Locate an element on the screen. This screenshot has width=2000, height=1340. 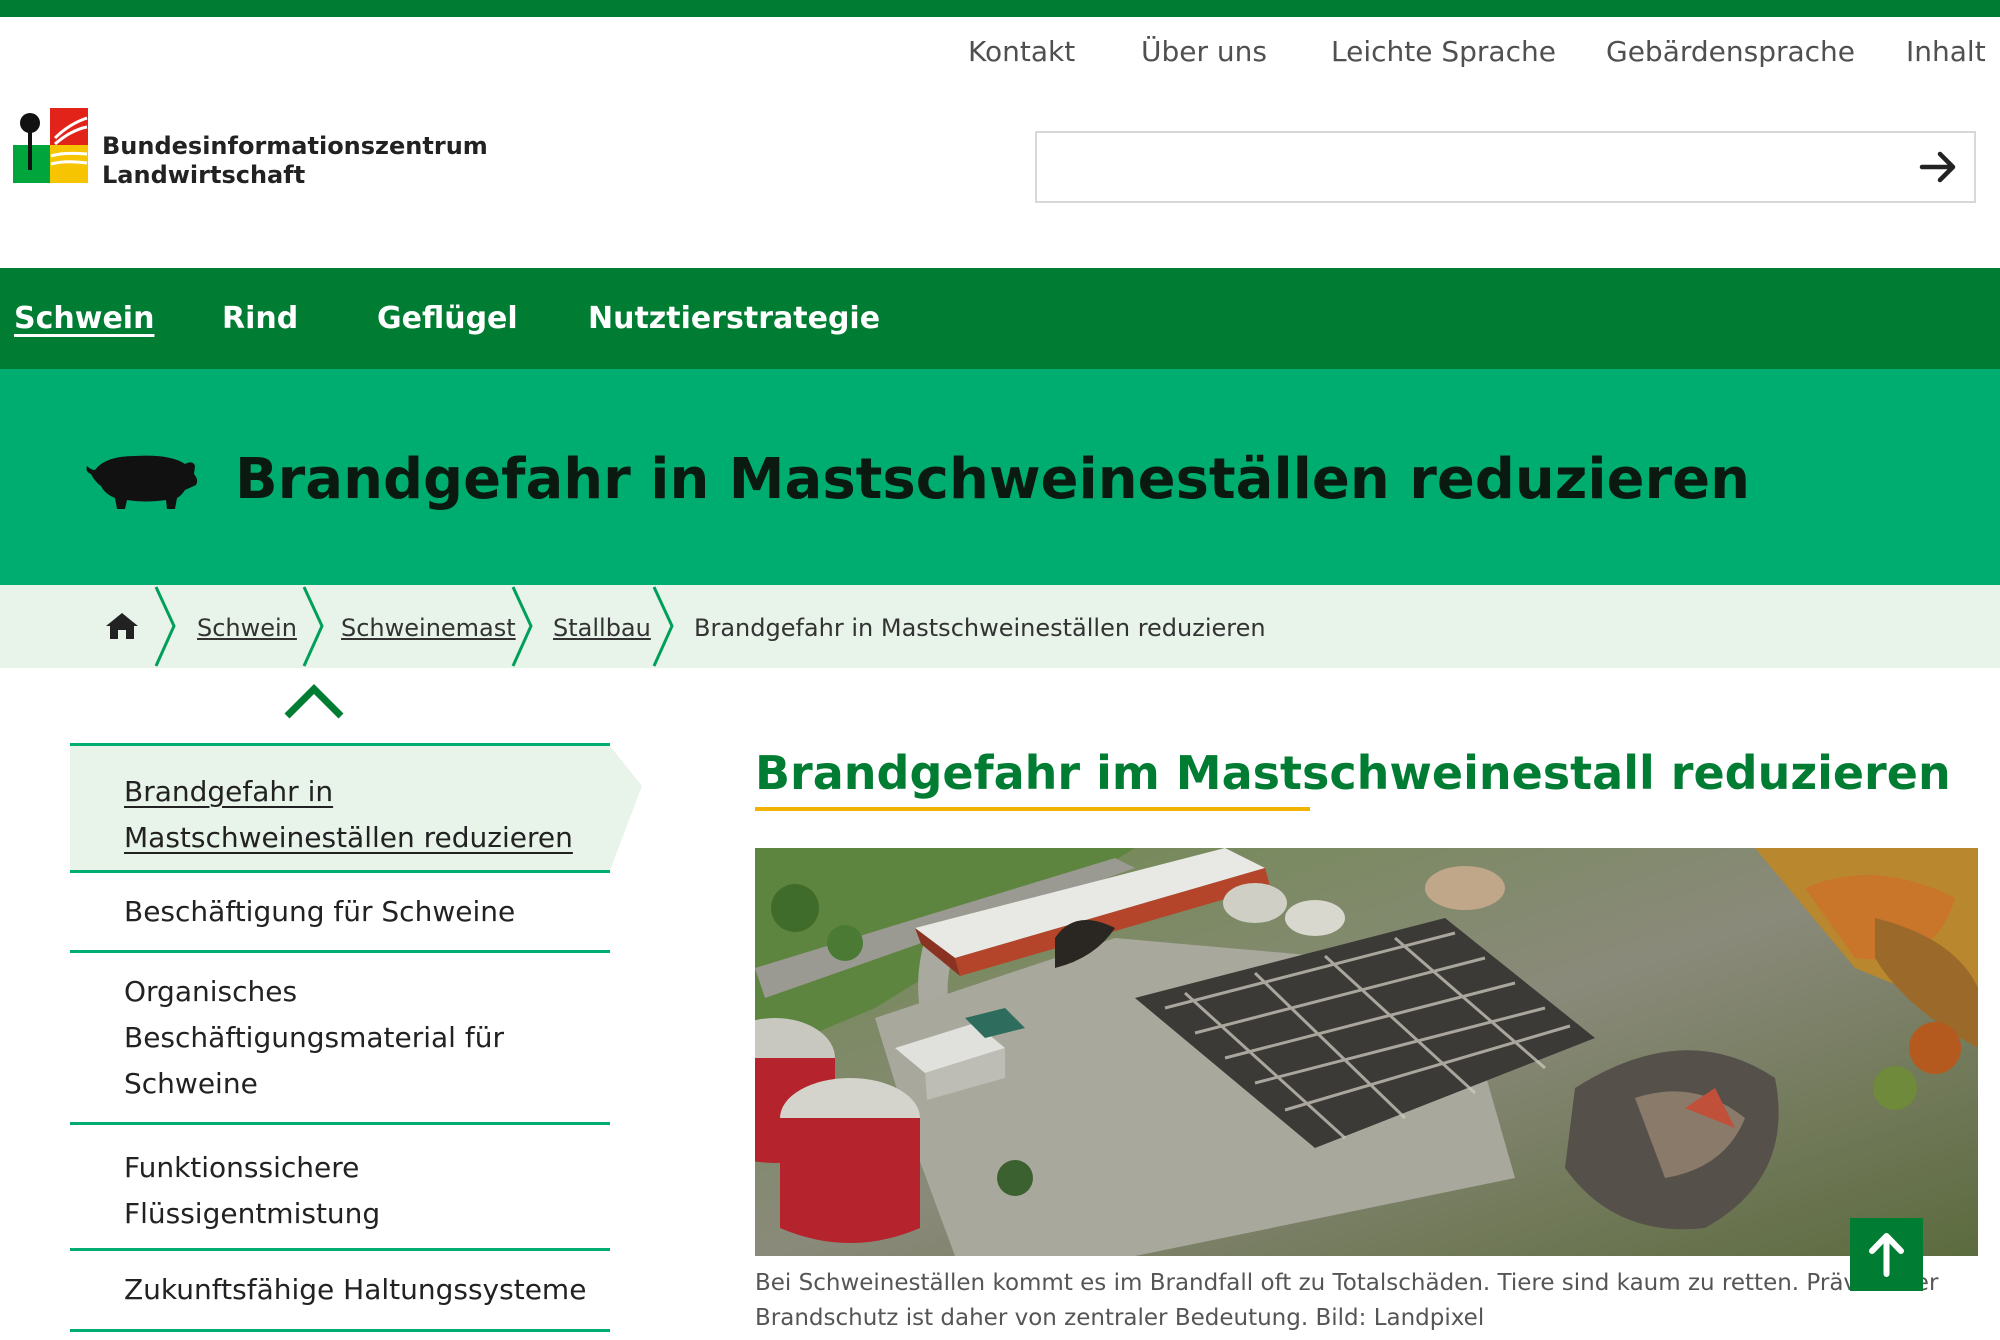
home-icon is located at coordinates (122, 626).